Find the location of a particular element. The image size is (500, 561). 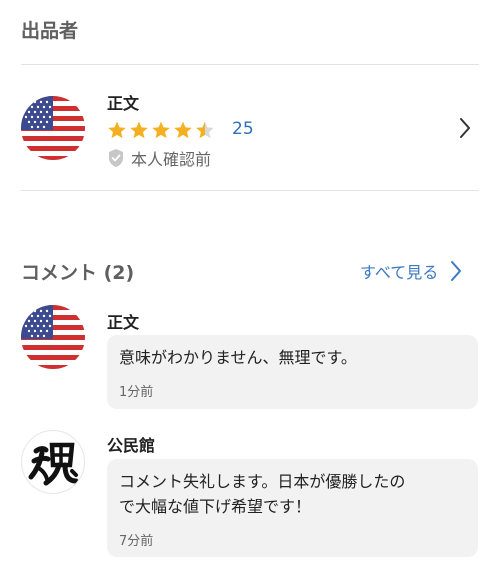

comment-time: 1分前 is located at coordinates (136, 392).